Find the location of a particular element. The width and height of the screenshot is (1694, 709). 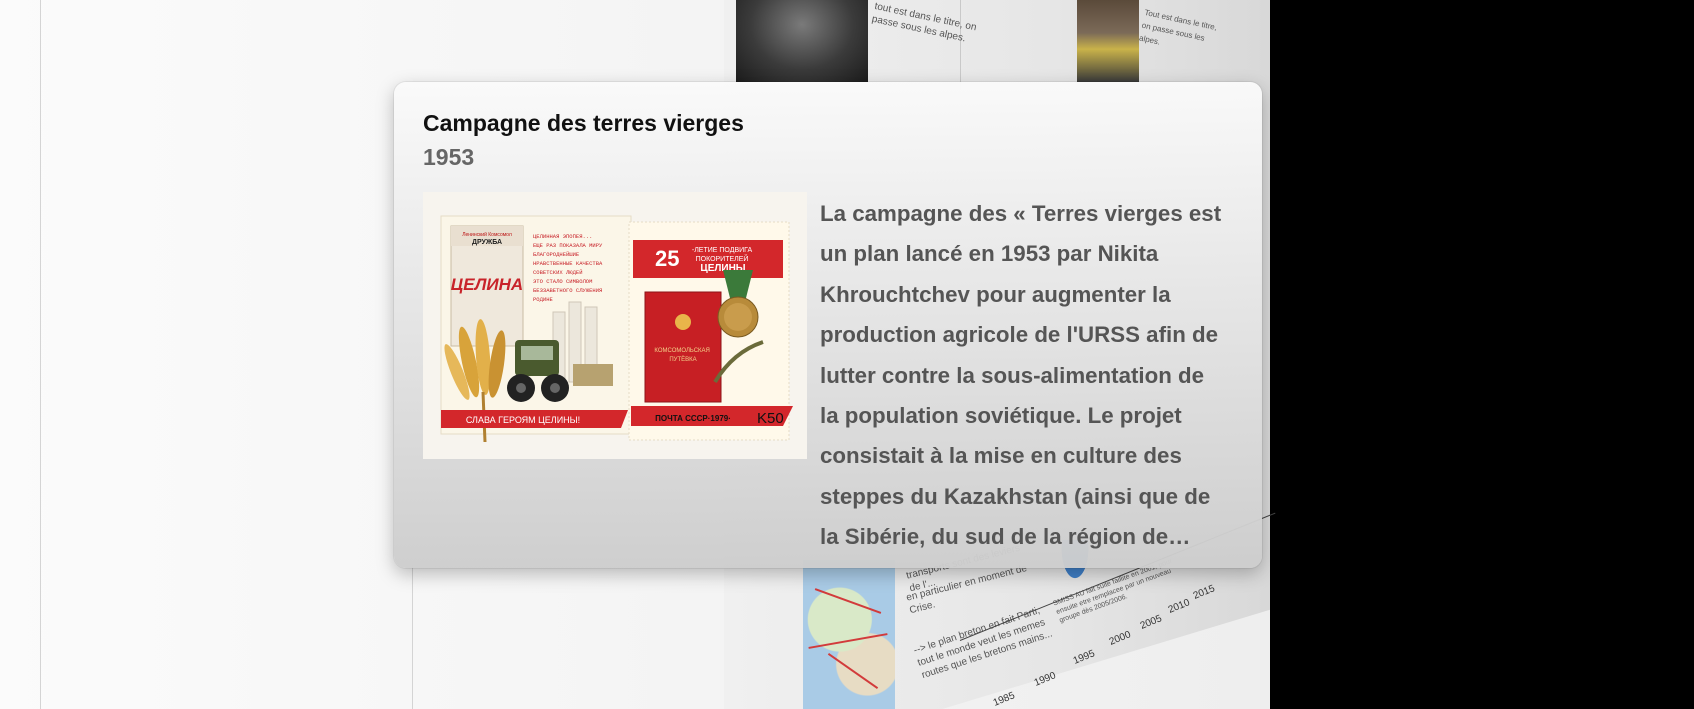

timeline-thumbnail-map is located at coordinates (849, 634).